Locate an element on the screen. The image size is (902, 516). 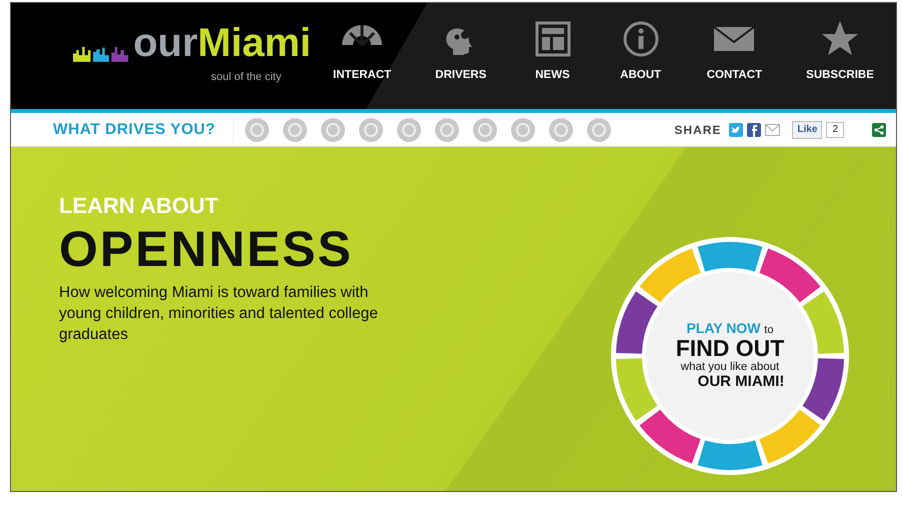
wheel-callout: PLAY NOW to is located at coordinates (730, 328).